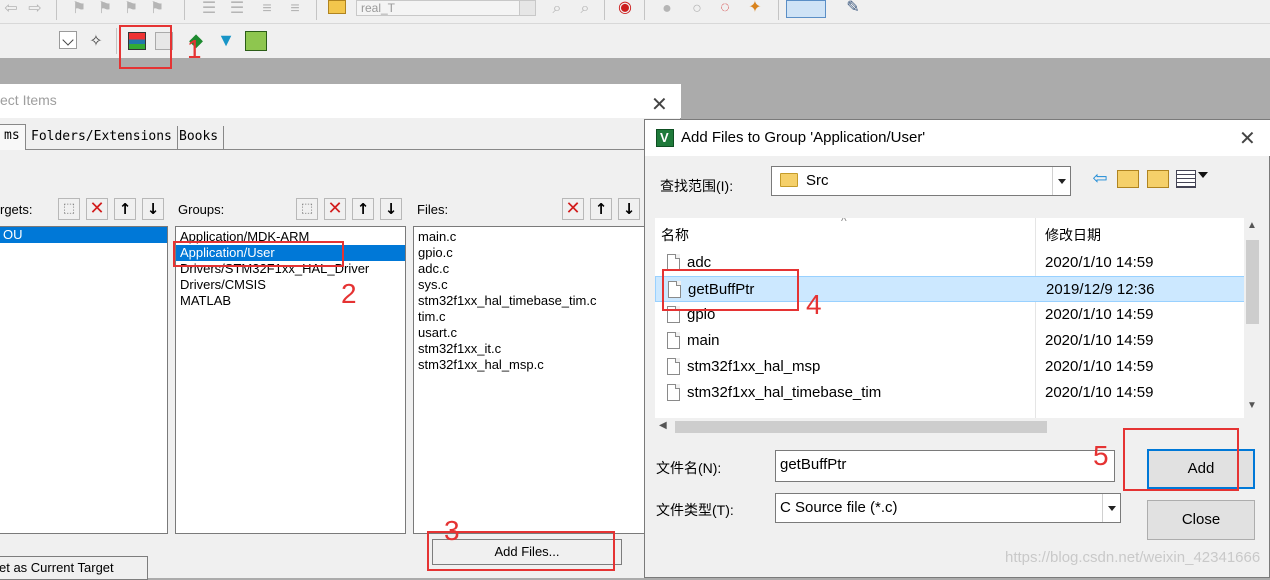  What do you see at coordinates (446, 8) in the screenshot?
I see `target-combo: real_T` at bounding box center [446, 8].